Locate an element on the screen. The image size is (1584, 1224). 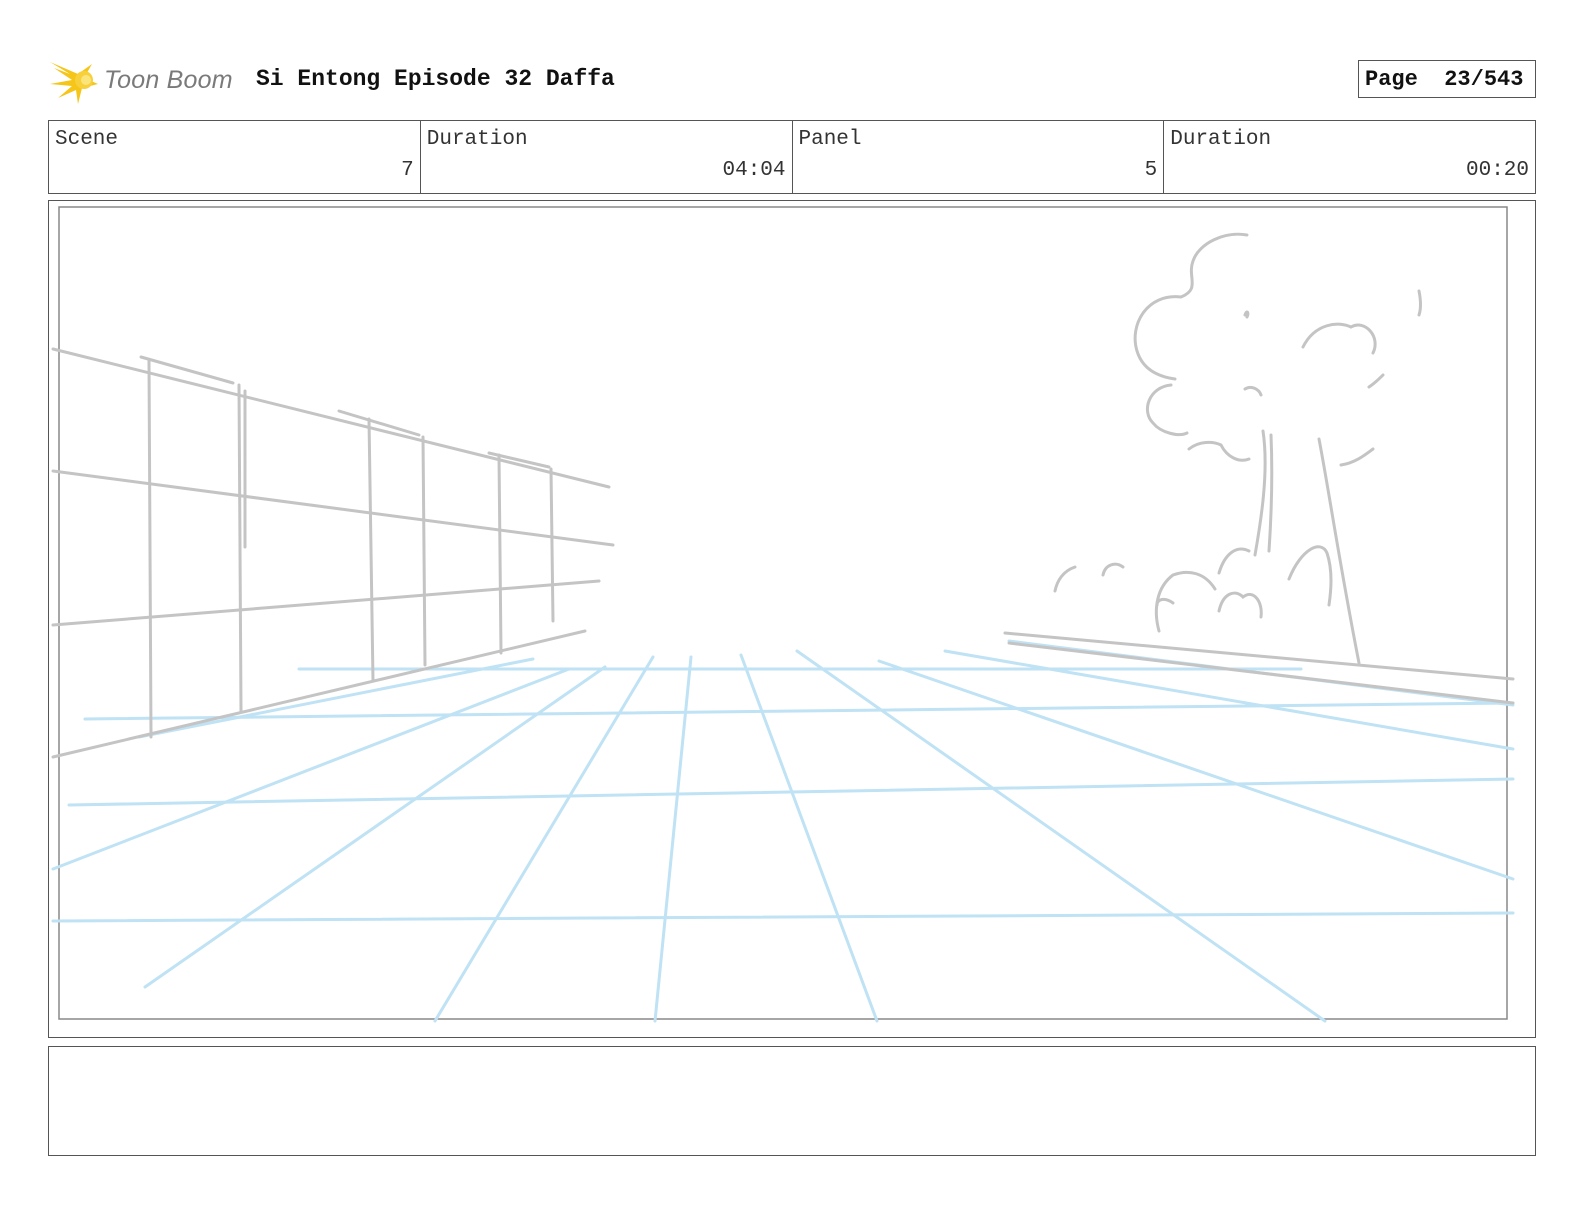
scene-label: Scene is located at coordinates (87, 139).